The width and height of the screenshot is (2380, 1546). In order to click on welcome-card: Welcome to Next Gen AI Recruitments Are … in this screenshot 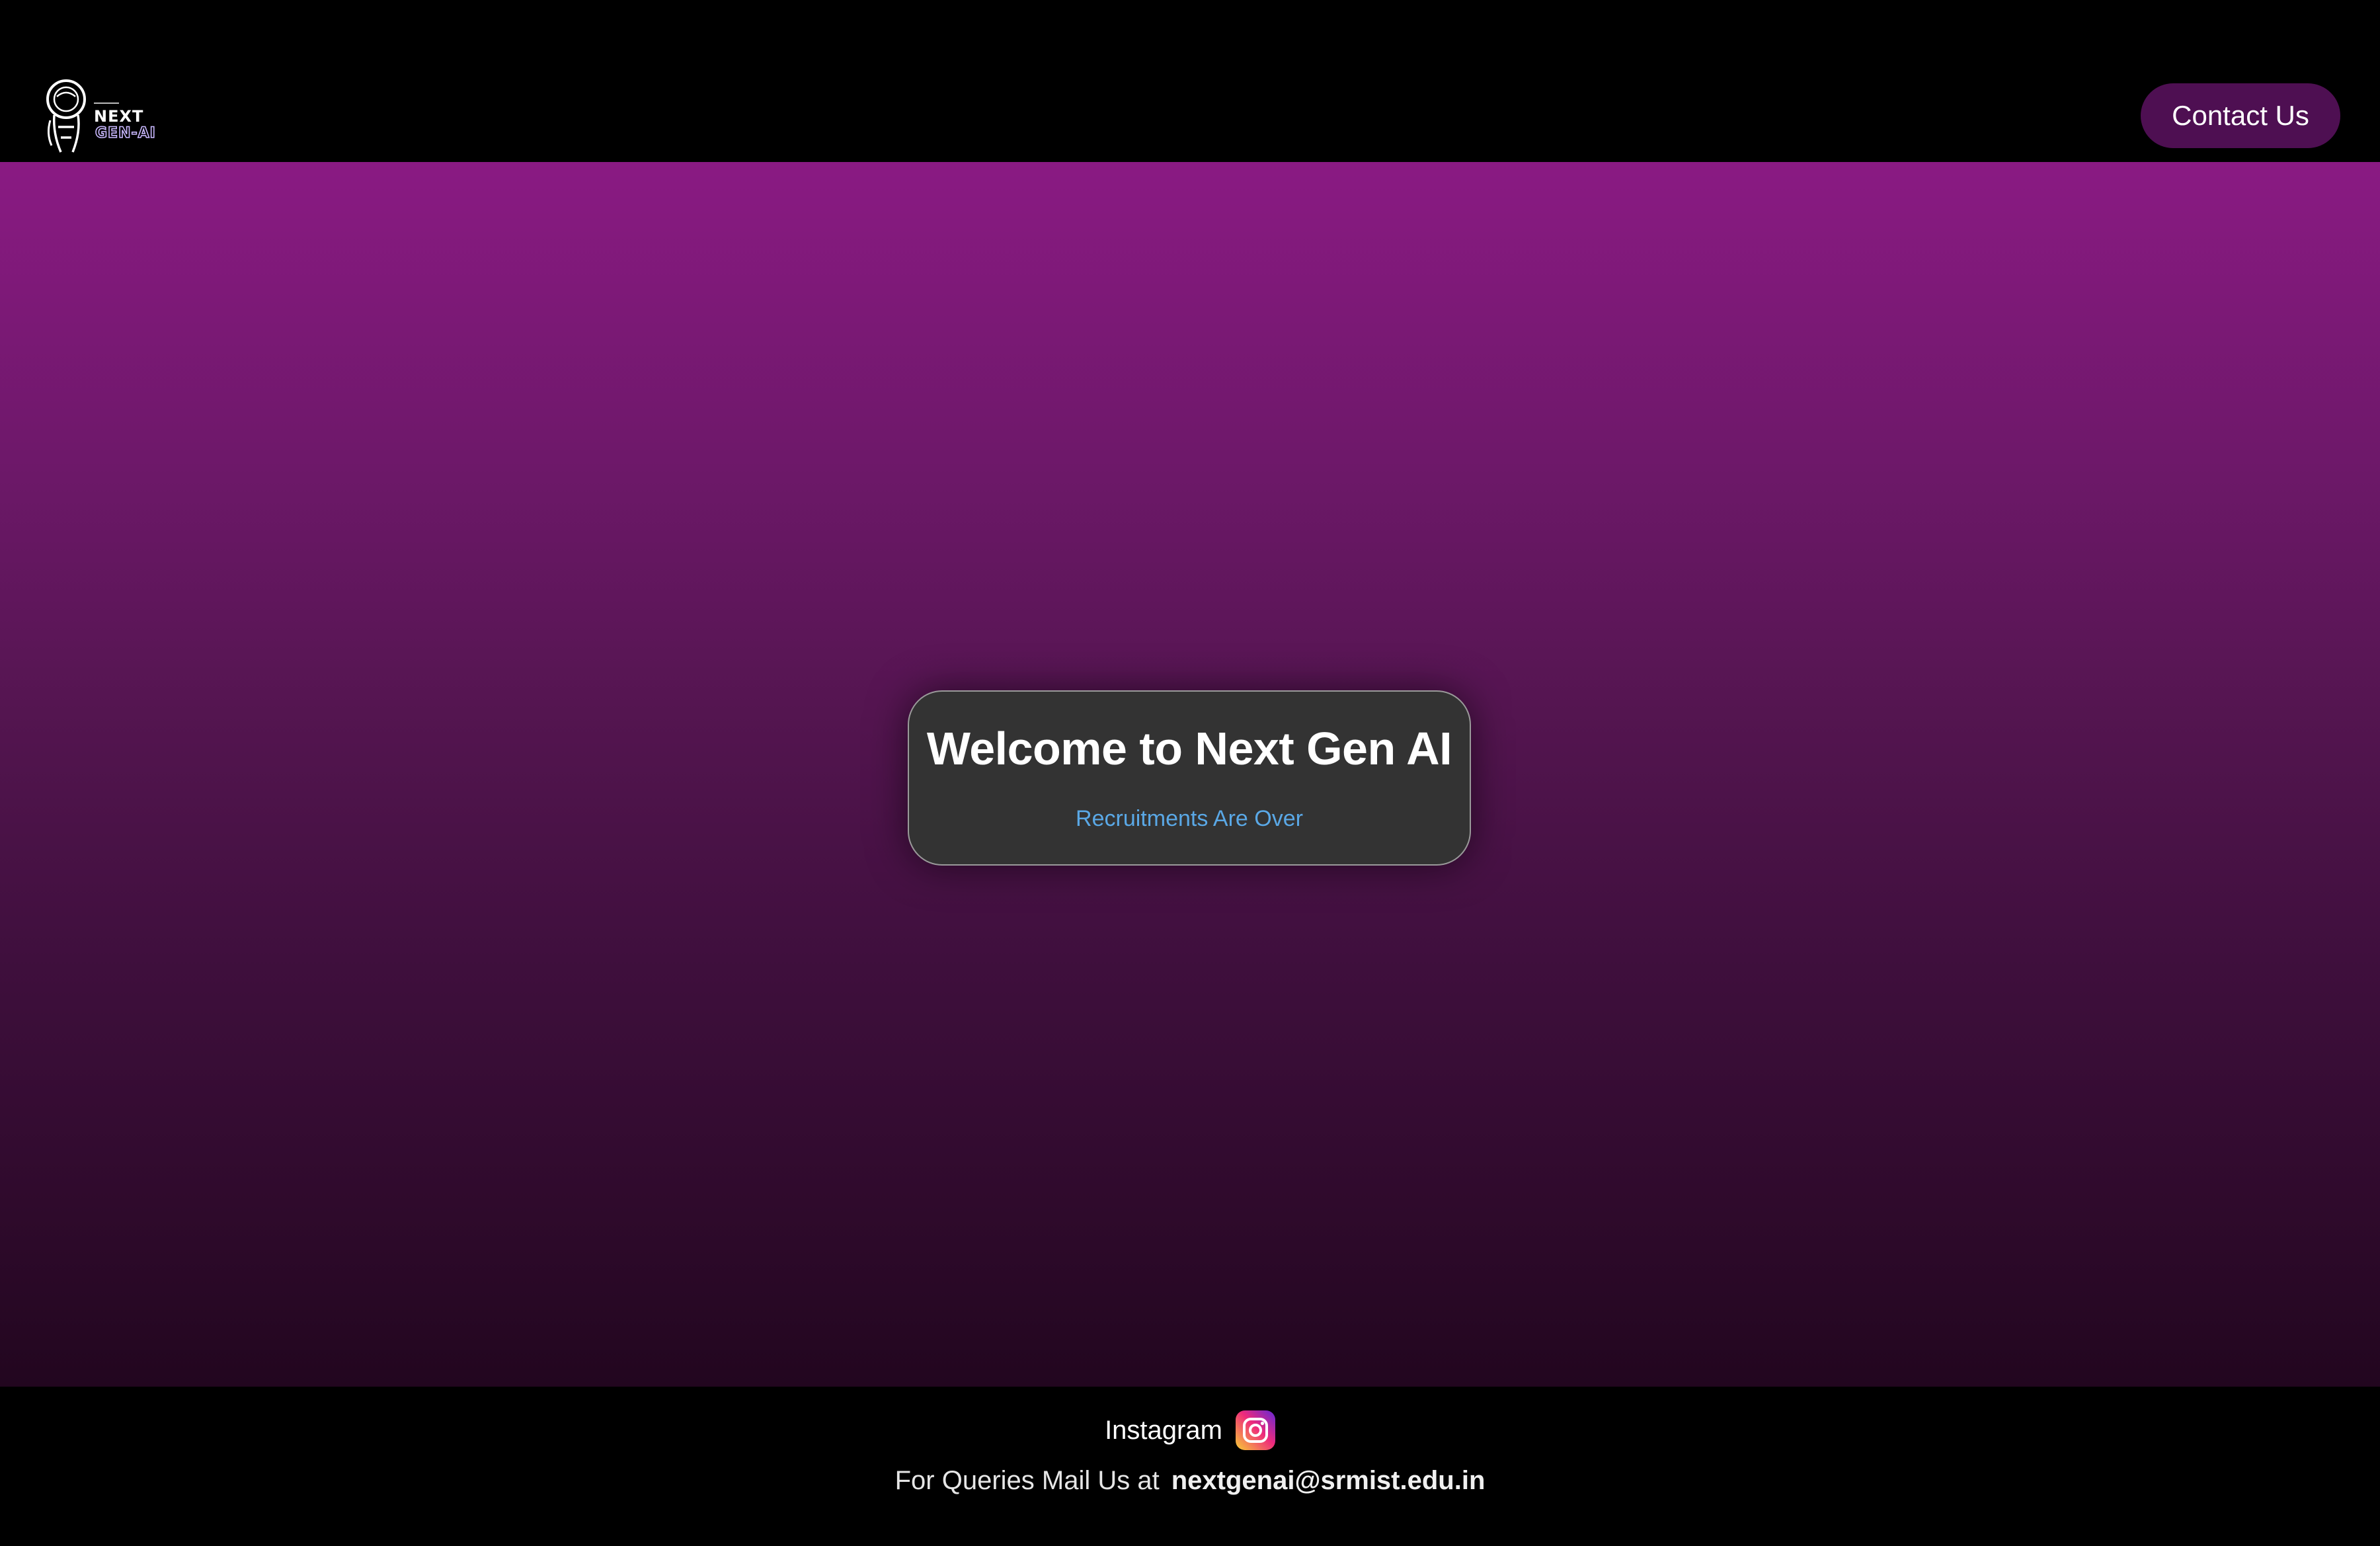, I will do `click(1189, 778)`.